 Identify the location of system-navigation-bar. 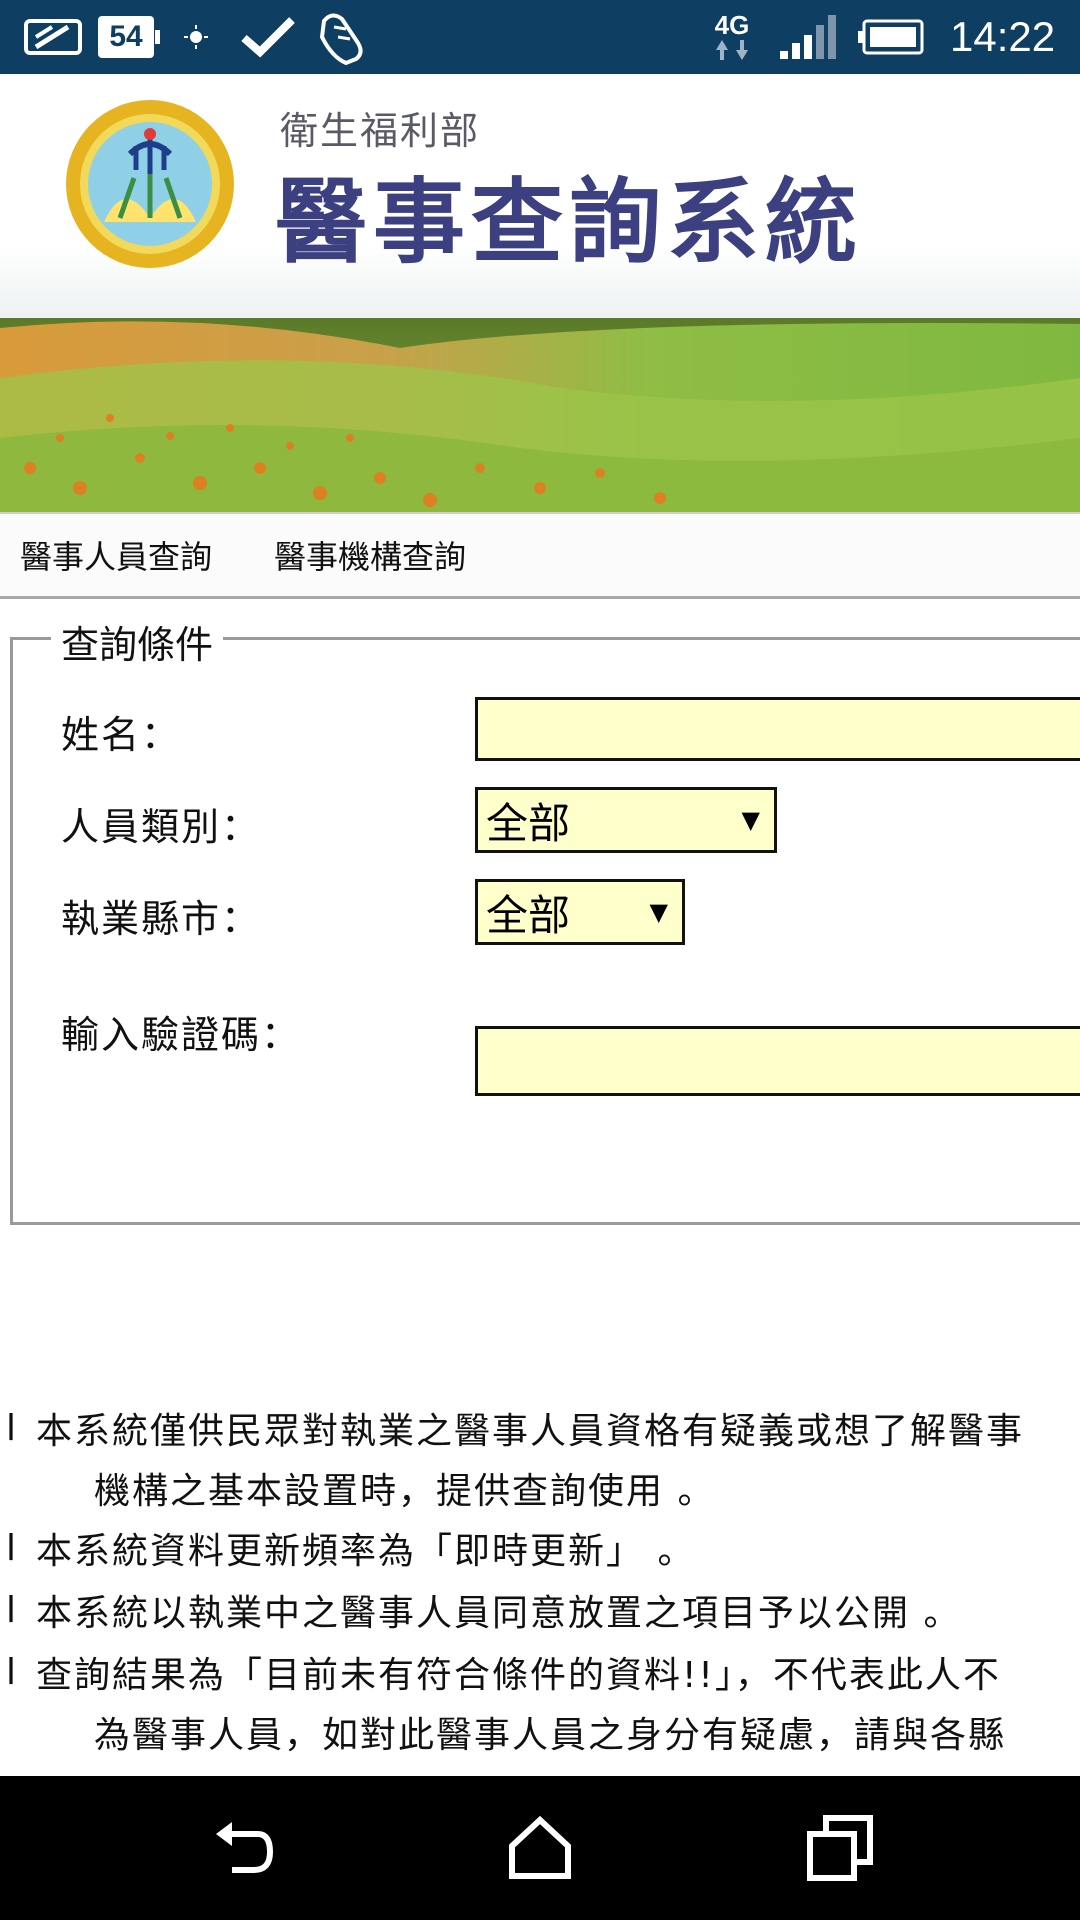
(540, 1848).